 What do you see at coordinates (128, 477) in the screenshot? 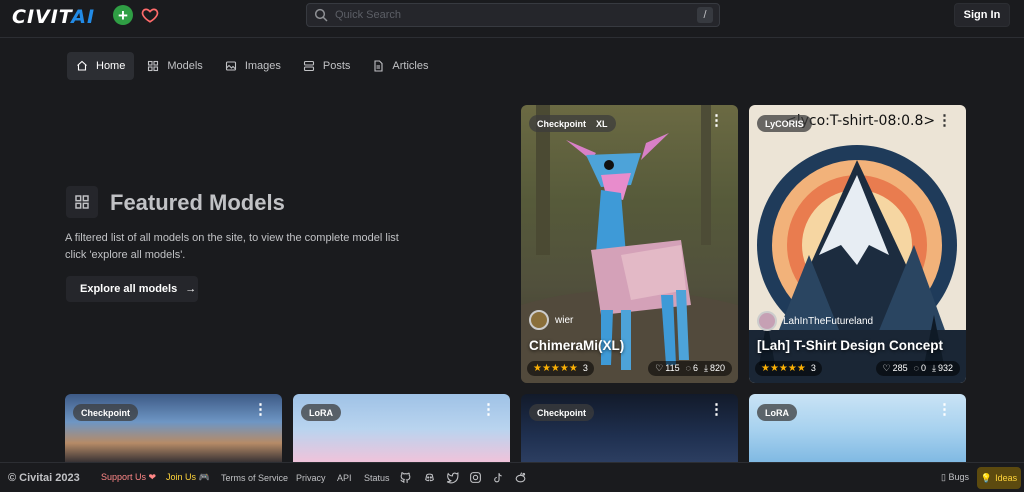
I see `support-us-link: Support Us ❤` at bounding box center [128, 477].